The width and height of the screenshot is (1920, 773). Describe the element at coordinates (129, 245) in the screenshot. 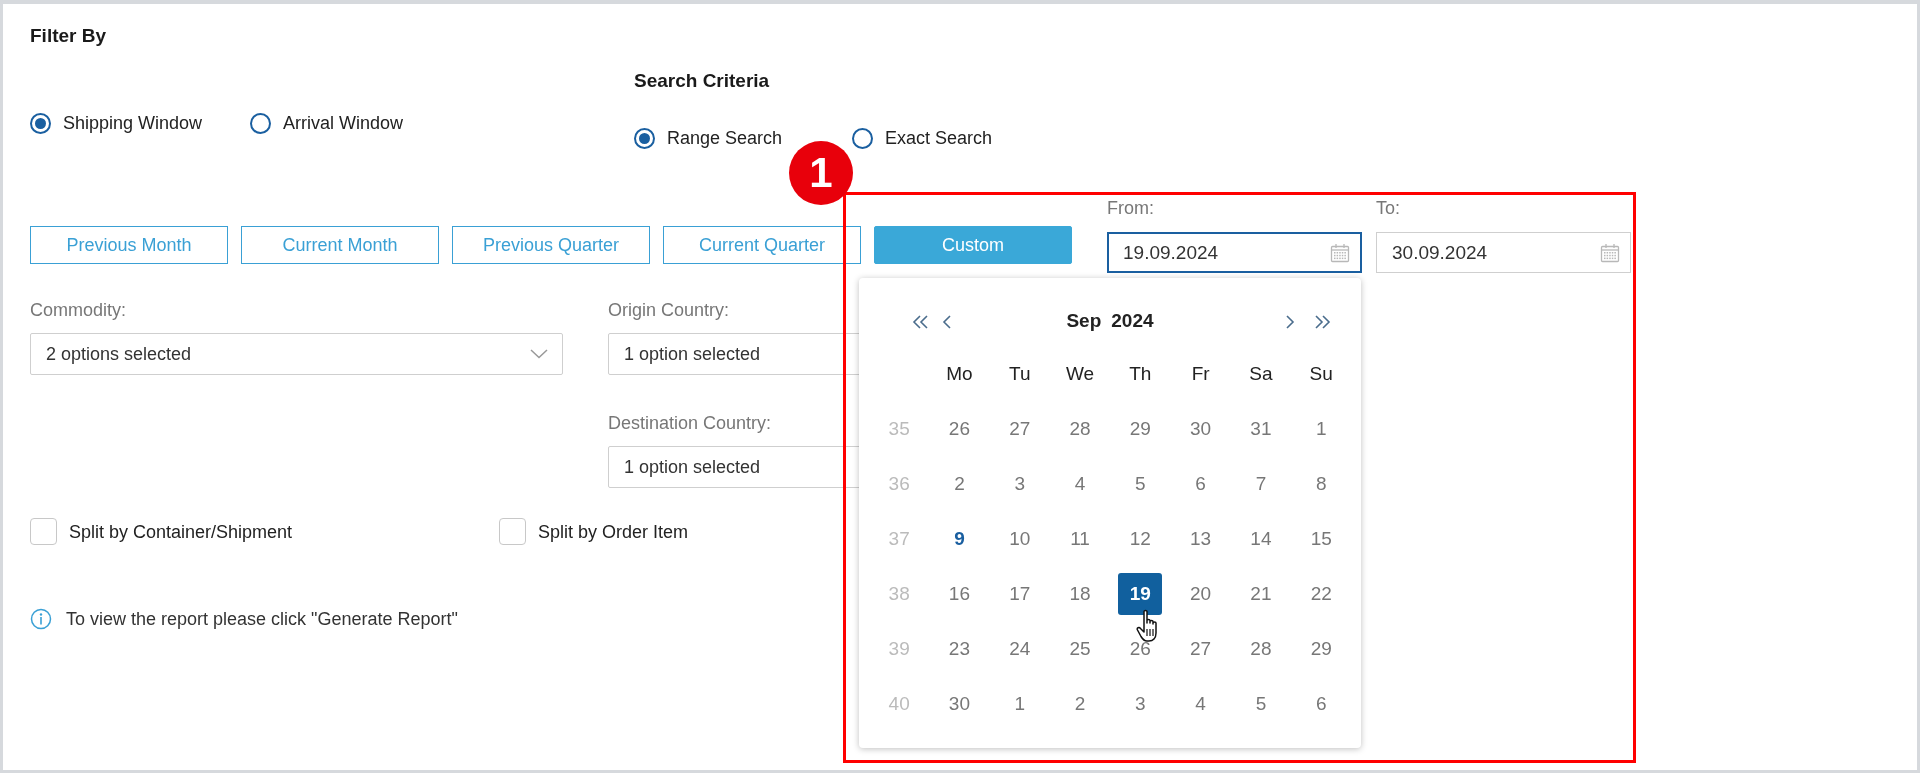

I see `period-button: Previous Month` at that location.